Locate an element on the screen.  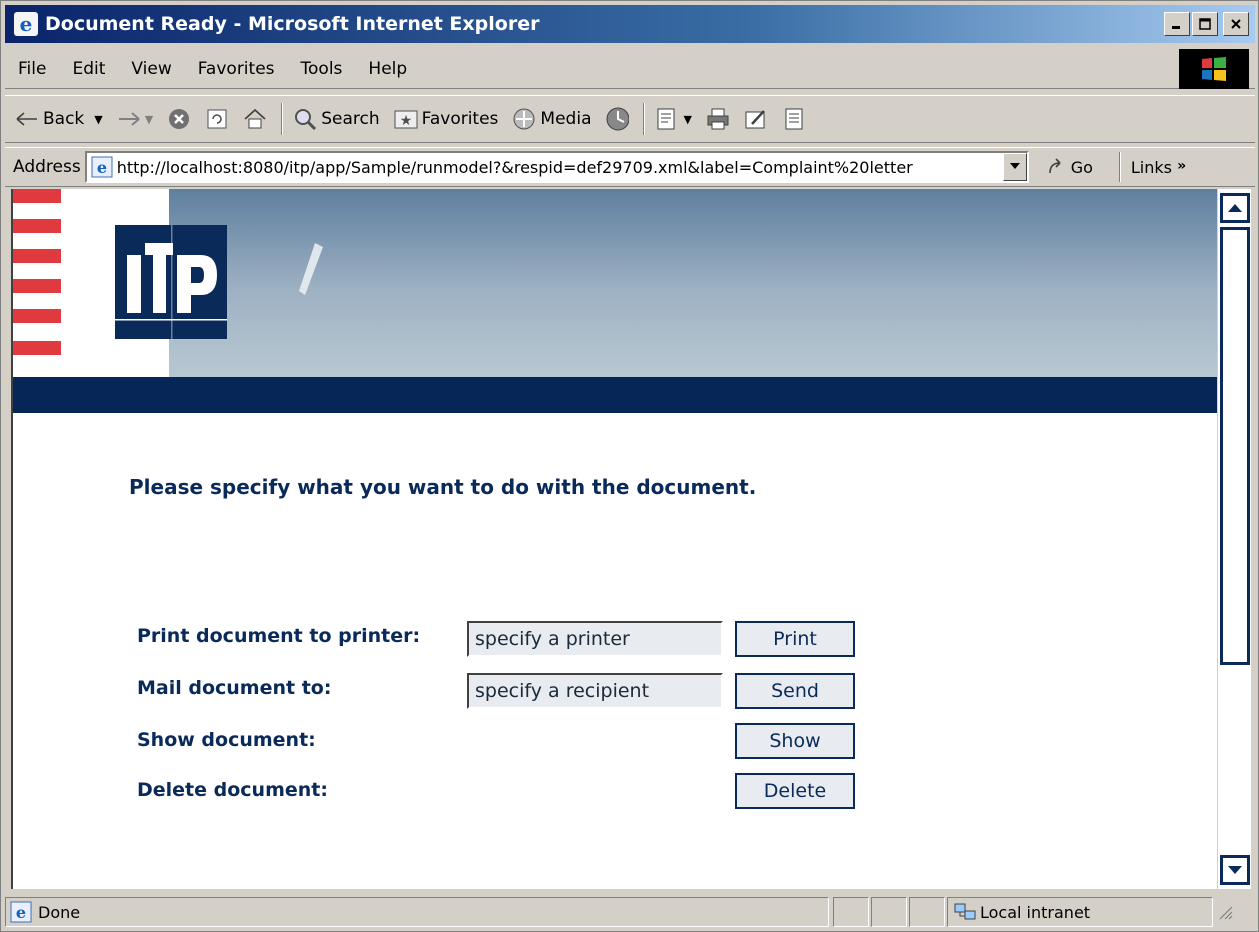
show-button: Show is located at coordinates (795, 741).